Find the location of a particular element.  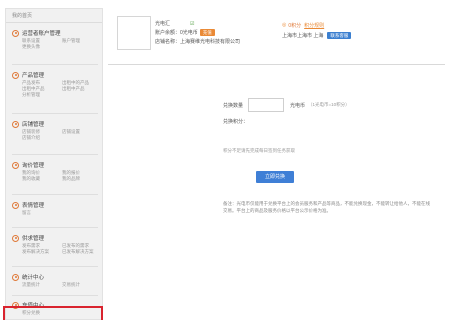

sidebar-group-title: 运营者账户管理 is located at coordinates (41, 33).